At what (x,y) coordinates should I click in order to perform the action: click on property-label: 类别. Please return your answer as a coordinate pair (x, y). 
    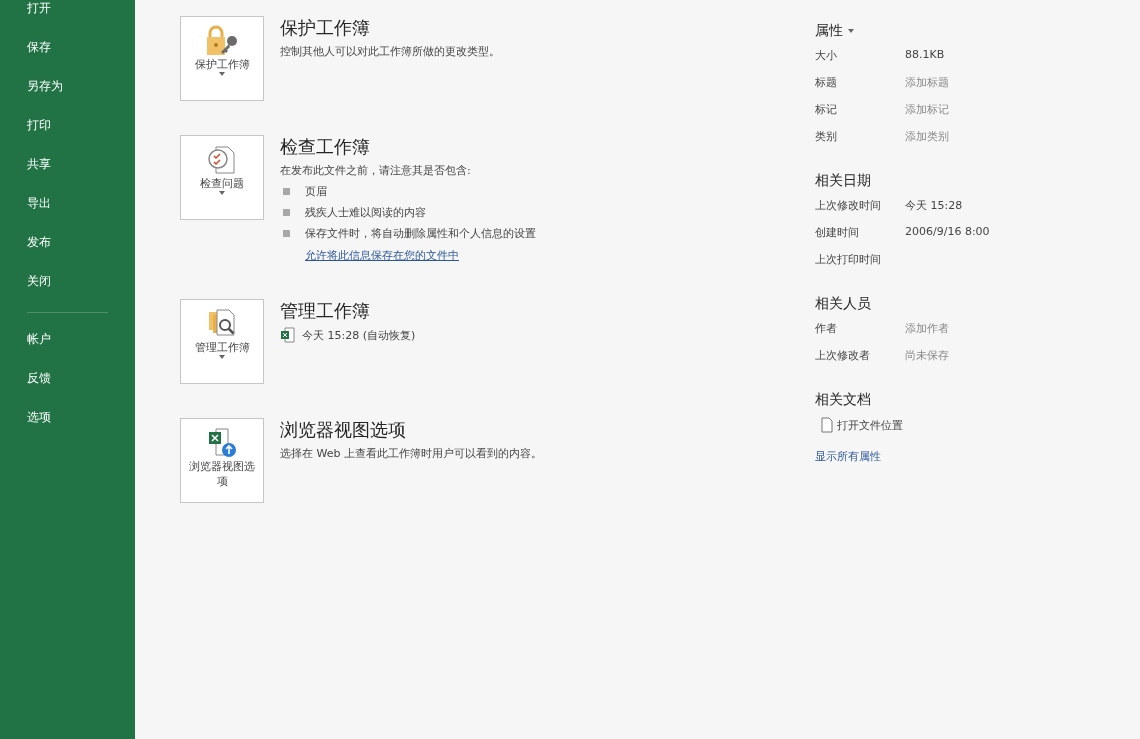
    Looking at the image, I should click on (826, 136).